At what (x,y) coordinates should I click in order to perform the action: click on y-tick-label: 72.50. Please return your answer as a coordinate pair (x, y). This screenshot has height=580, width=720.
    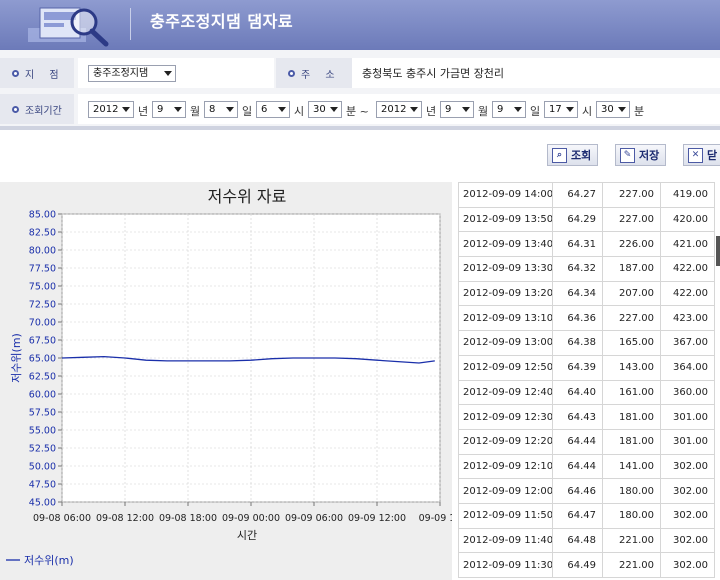
    Looking at the image, I should click on (42, 305).